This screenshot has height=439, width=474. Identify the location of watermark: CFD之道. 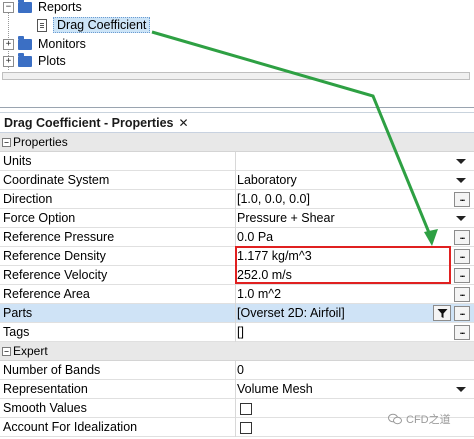
(419, 419).